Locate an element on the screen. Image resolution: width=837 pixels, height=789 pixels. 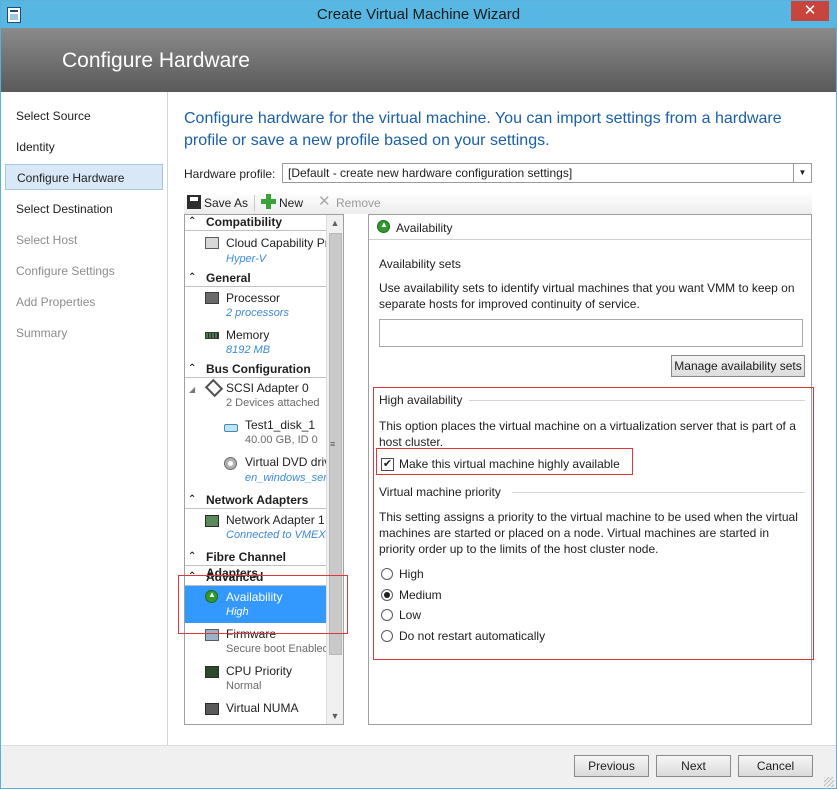
window-title: Create Virtual Machine Wizard is located at coordinates (418, 14).